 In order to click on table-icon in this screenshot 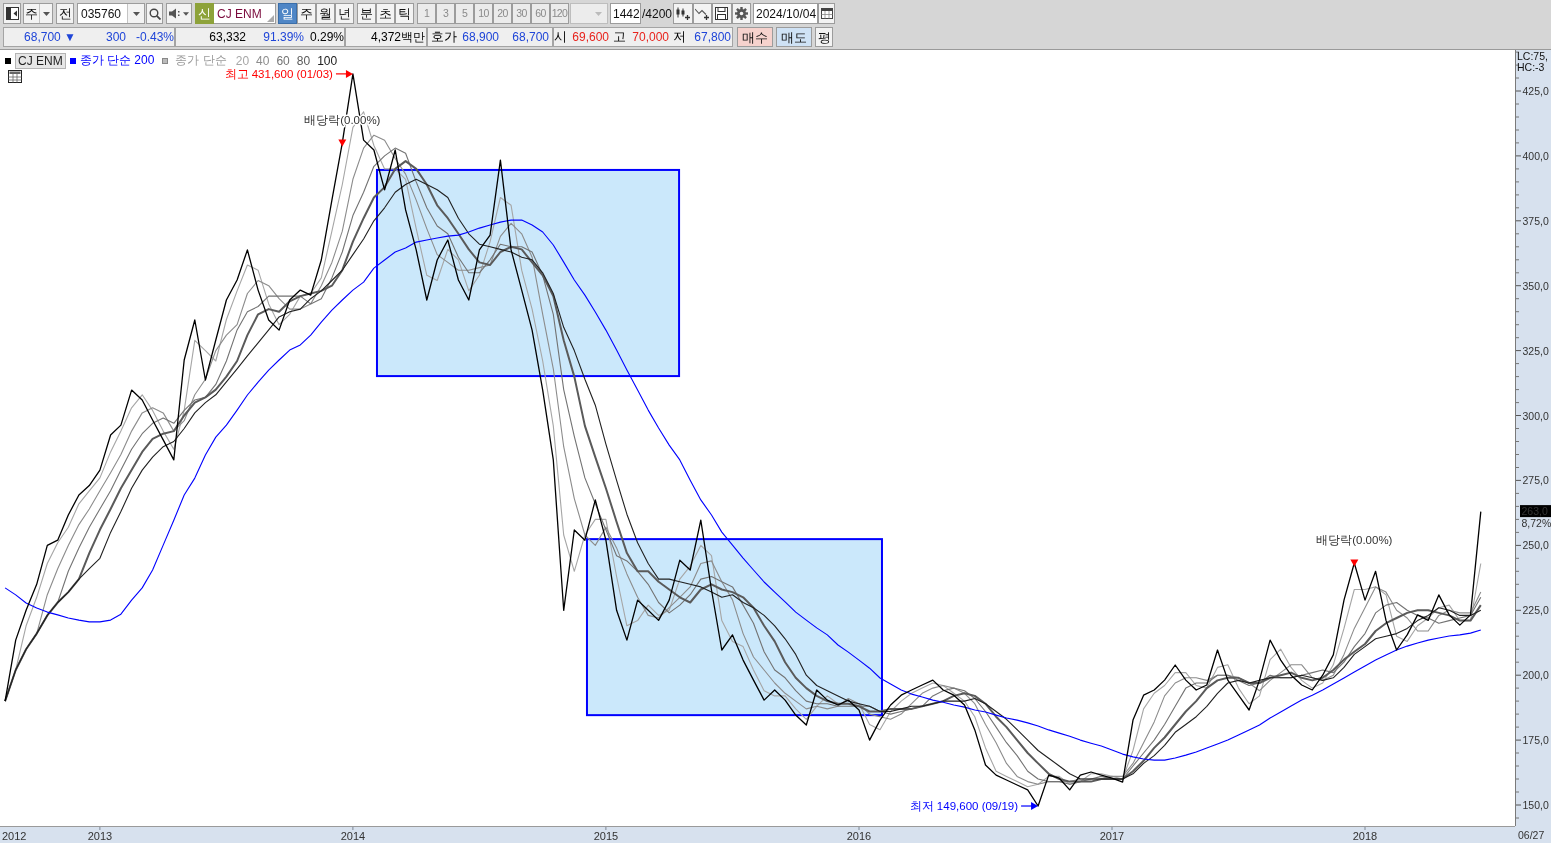, I will do `click(15, 76)`.